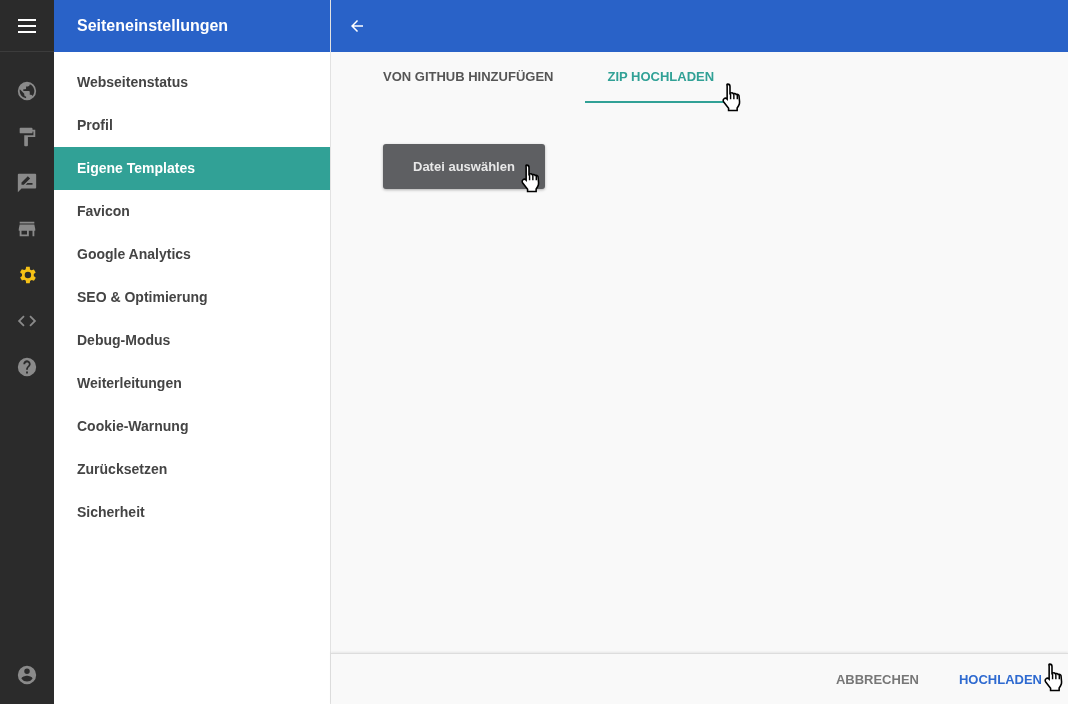 This screenshot has width=1068, height=704. Describe the element at coordinates (27, 91) in the screenshot. I see `globe-icon` at that location.